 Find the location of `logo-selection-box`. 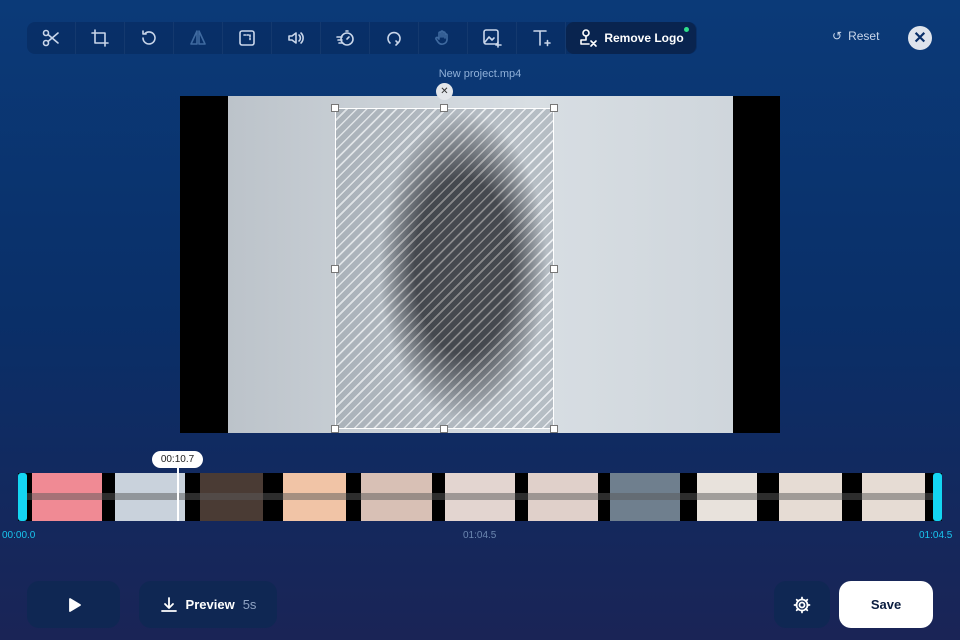

logo-selection-box is located at coordinates (444, 268).